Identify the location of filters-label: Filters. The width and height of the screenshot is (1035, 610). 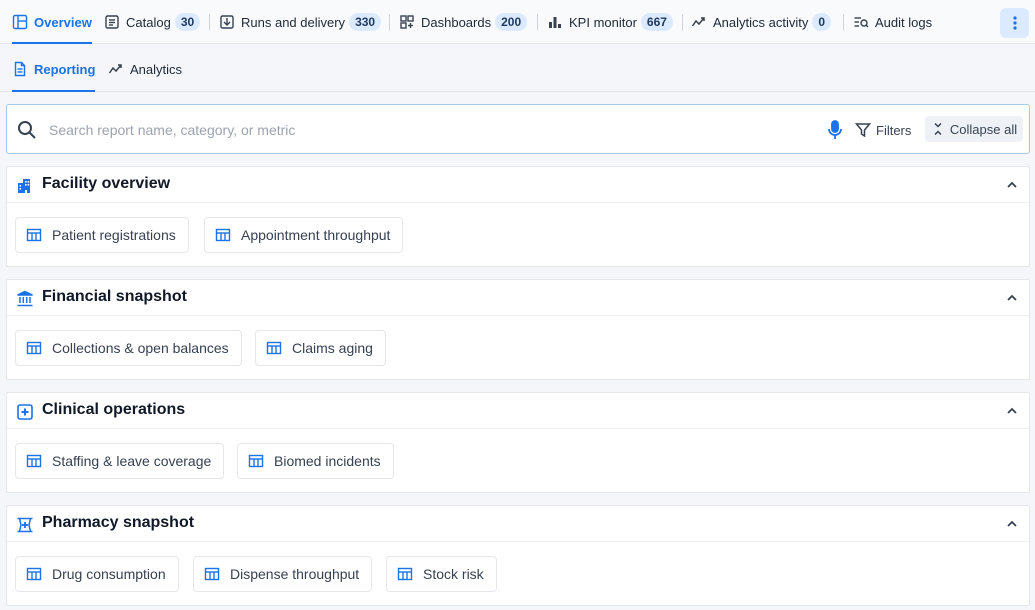
(894, 130).